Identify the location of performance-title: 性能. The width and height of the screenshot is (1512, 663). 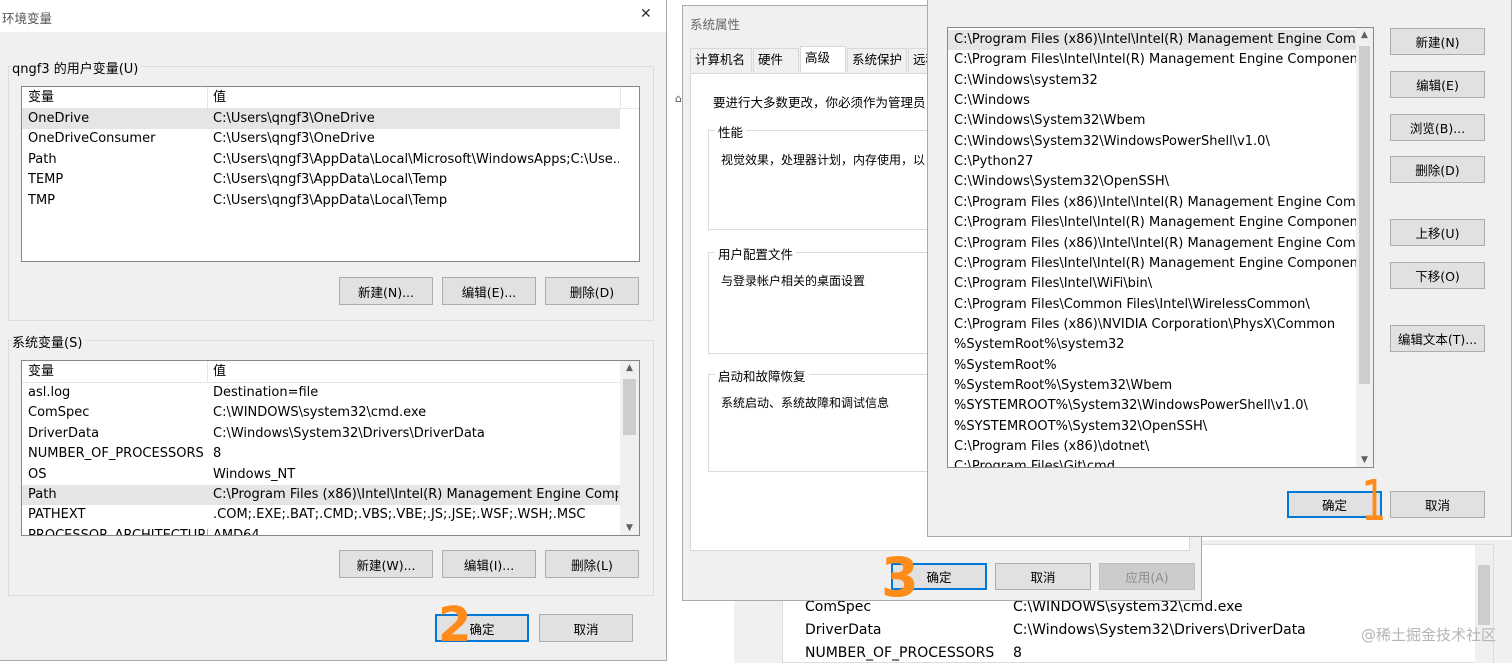
(731, 131).